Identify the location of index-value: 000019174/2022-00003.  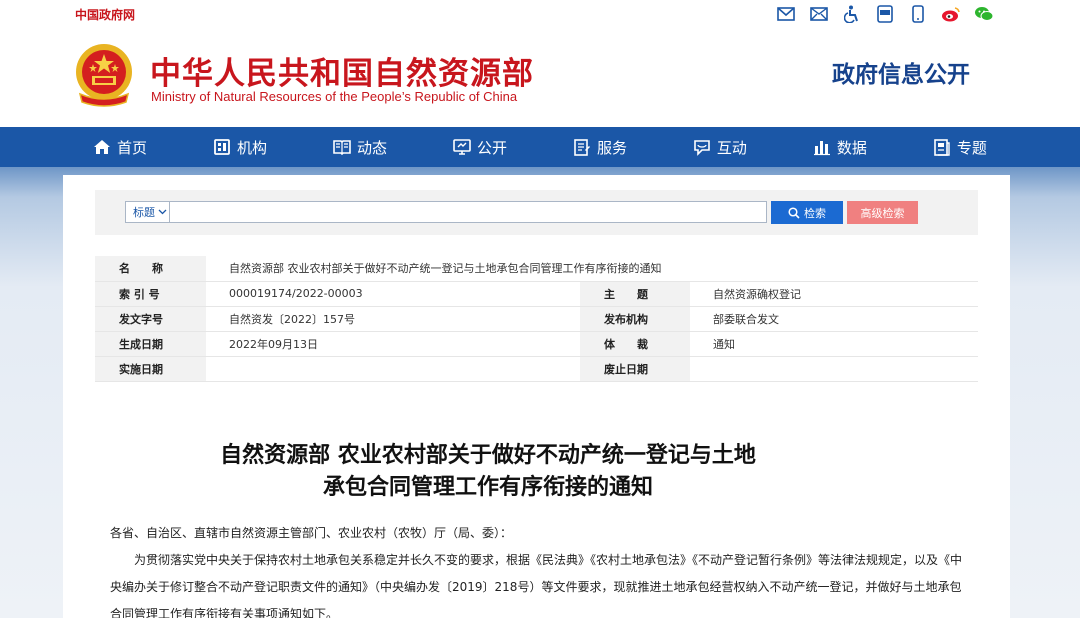
(393, 294).